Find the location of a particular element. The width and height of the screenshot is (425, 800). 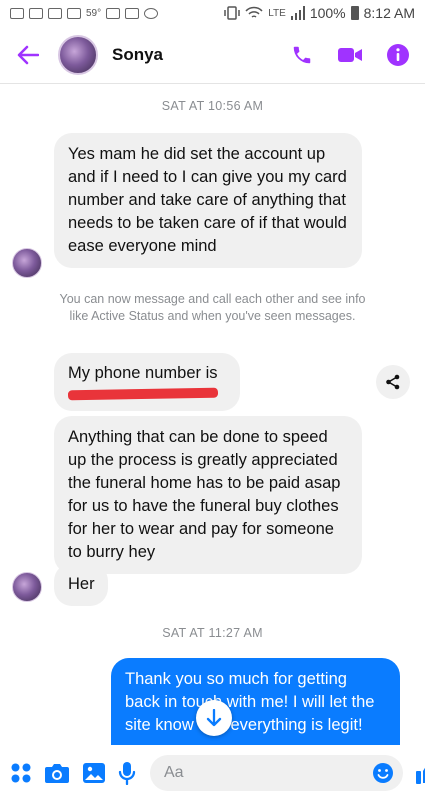

video-call-button is located at coordinates (350, 55).